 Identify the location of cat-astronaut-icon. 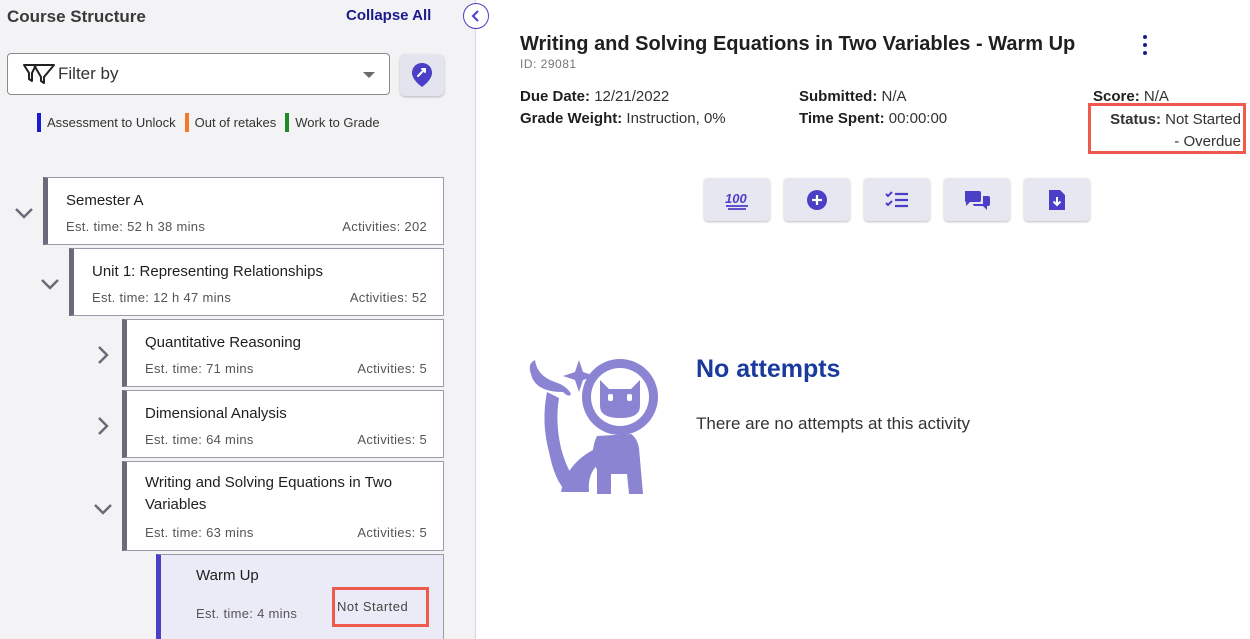
(594, 427).